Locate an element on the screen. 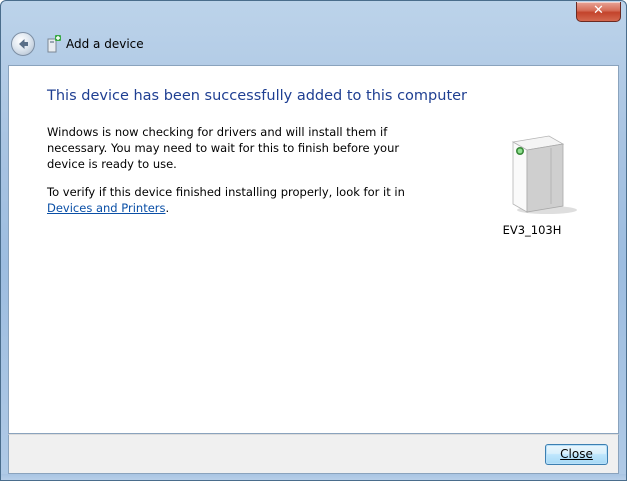 The width and height of the screenshot is (627, 481). device-name: EV3_103H is located at coordinates (532, 230).